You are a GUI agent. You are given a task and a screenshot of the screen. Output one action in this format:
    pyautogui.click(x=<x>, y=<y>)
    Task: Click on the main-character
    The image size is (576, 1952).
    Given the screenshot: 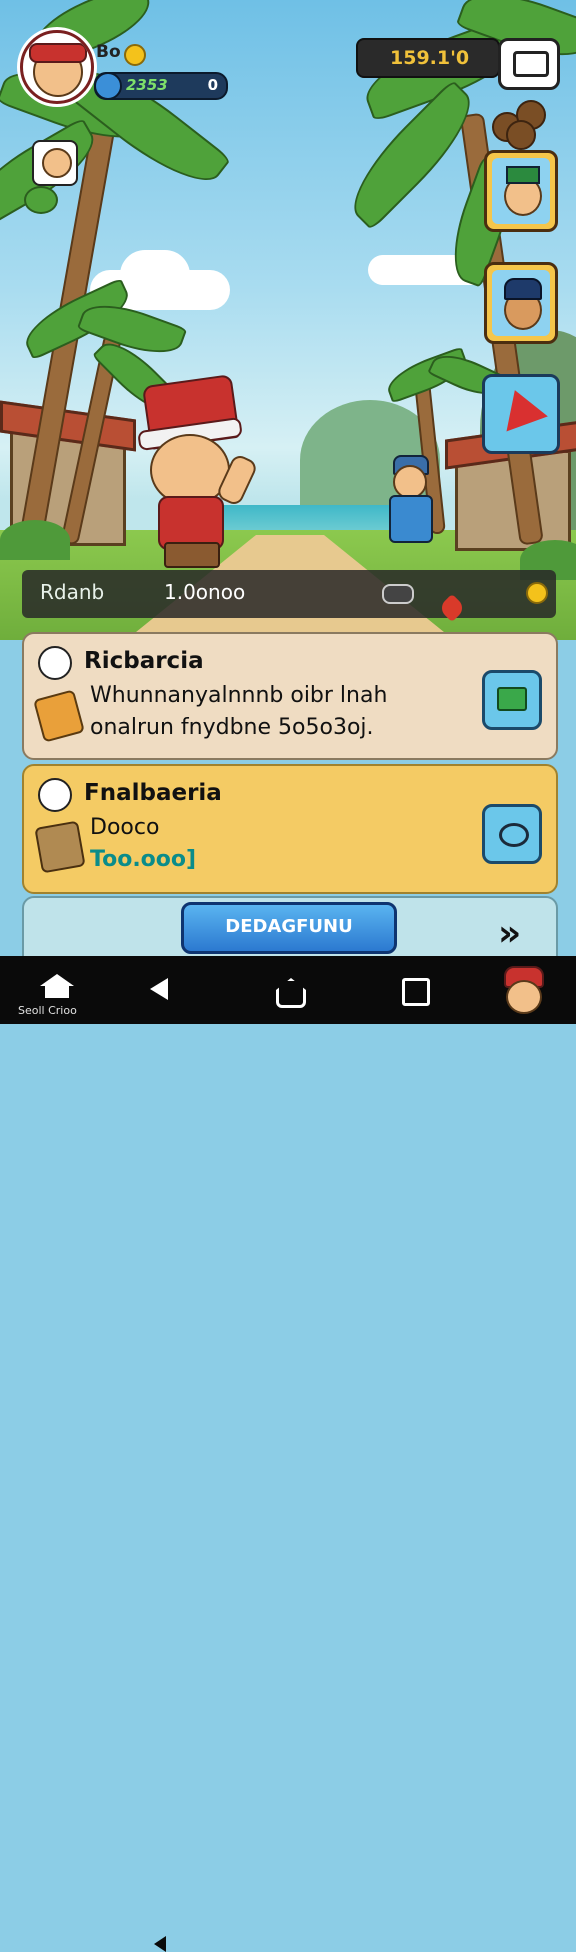 What is the action you would take?
    pyautogui.click(x=198, y=470)
    